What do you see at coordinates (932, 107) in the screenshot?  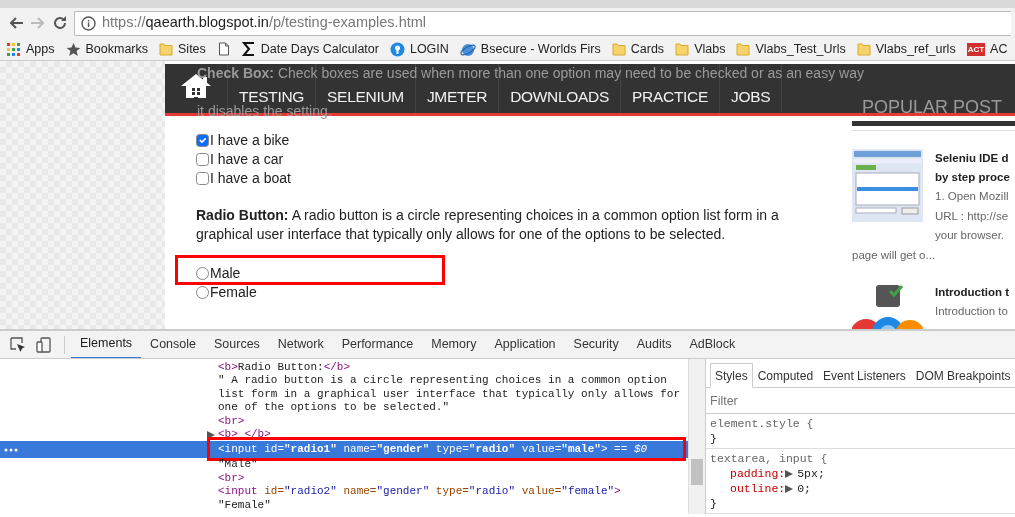 I see `section-title: POPULAR POST` at bounding box center [932, 107].